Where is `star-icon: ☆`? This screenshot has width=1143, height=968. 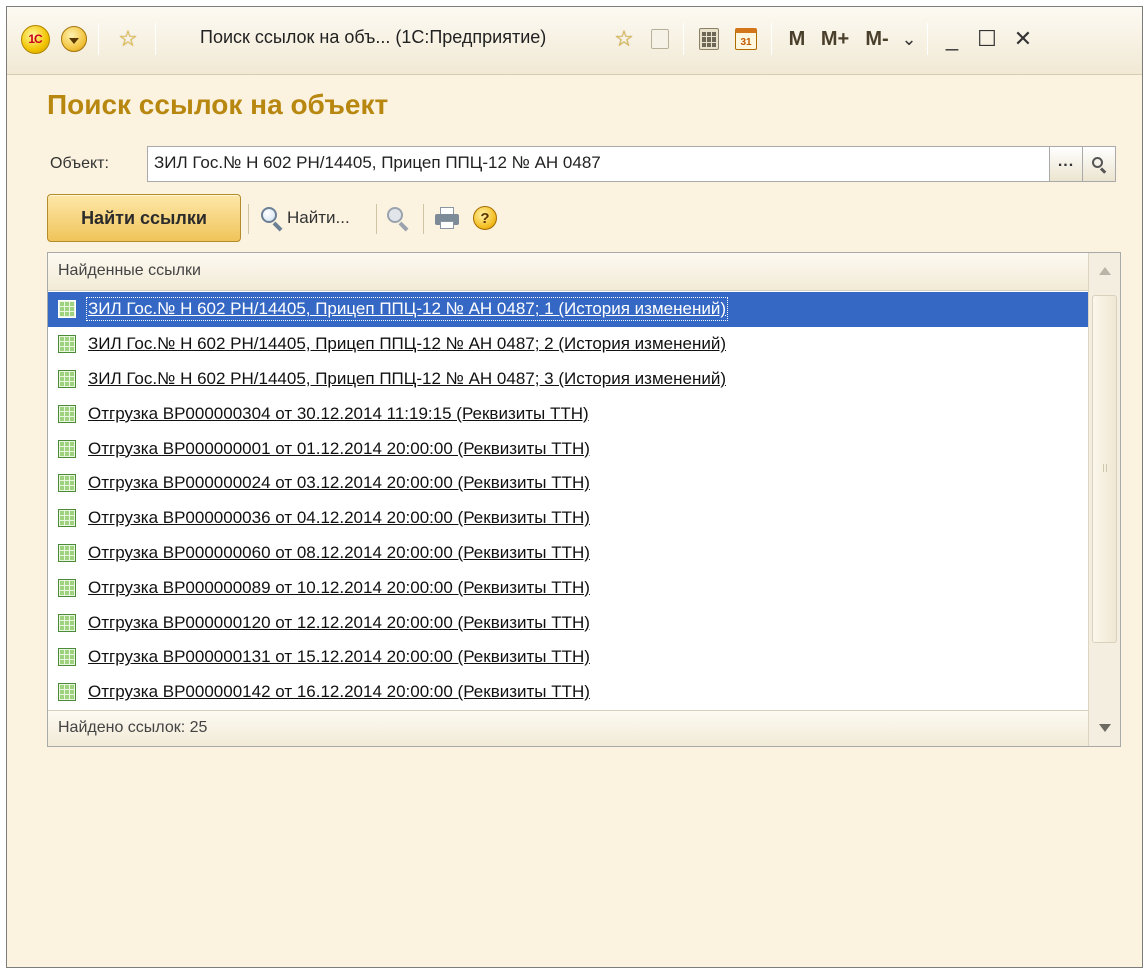 star-icon: ☆ is located at coordinates (128, 38).